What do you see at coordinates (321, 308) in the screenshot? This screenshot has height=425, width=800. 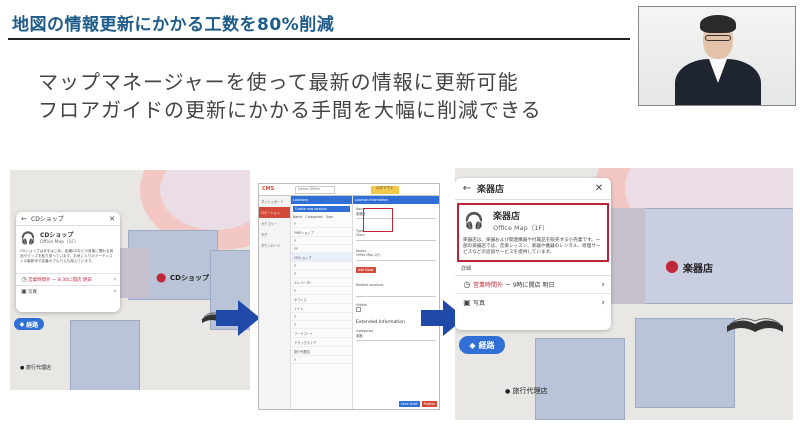 I see `cms-list-item: トイレ` at bounding box center [321, 308].